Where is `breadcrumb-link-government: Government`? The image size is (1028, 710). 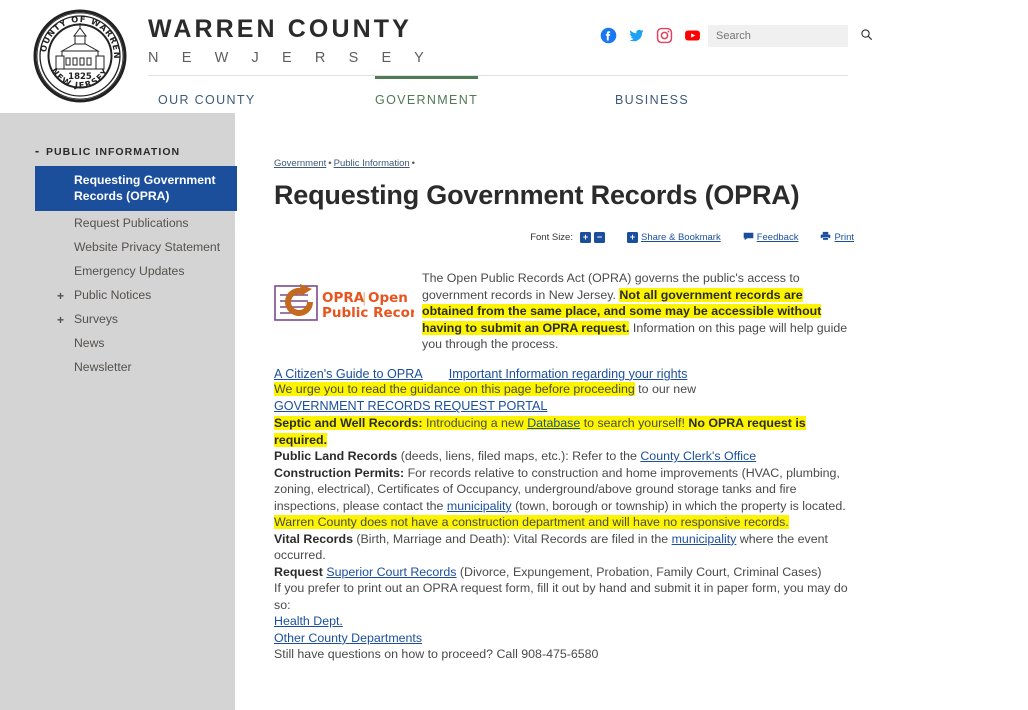 breadcrumb-link-government: Government is located at coordinates (300, 163).